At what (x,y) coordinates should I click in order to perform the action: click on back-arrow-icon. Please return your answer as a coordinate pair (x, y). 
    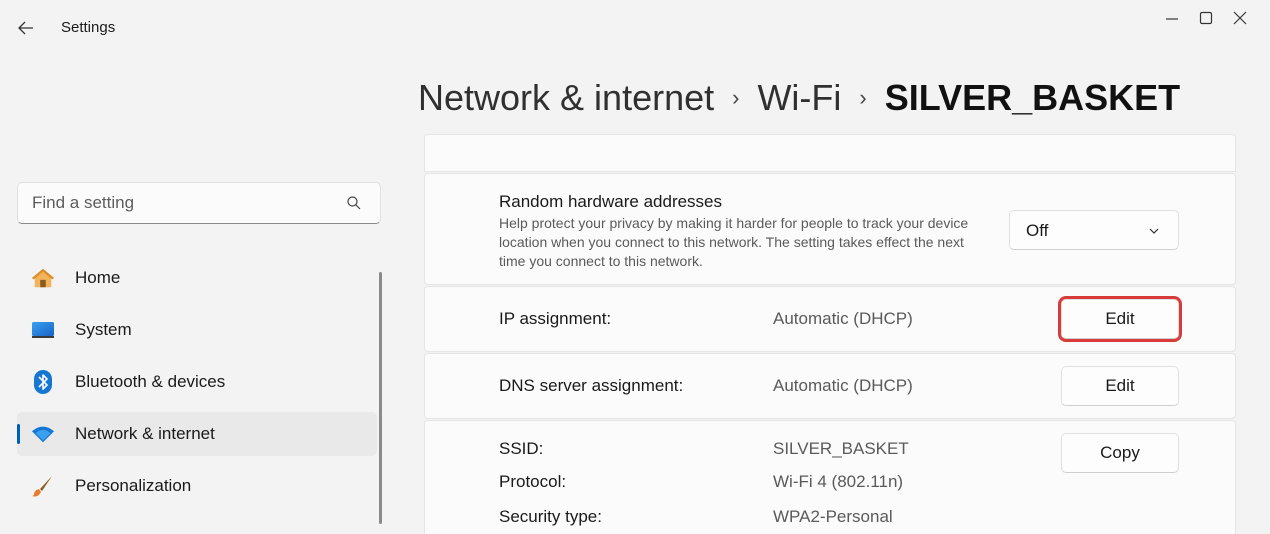
    Looking at the image, I should click on (25, 28).